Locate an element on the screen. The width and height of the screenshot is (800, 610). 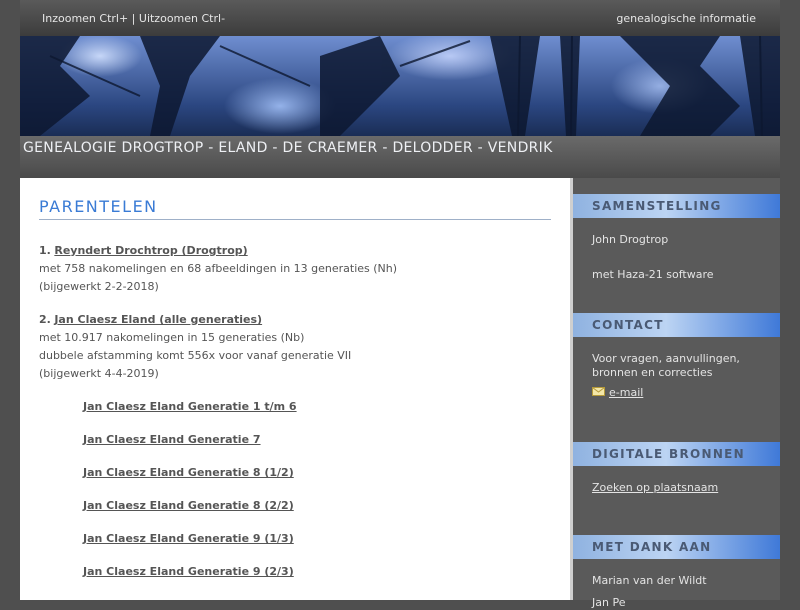
generation-link: Jan Claesz Eland Generatie 8 (2/2) is located at coordinates (188, 505).